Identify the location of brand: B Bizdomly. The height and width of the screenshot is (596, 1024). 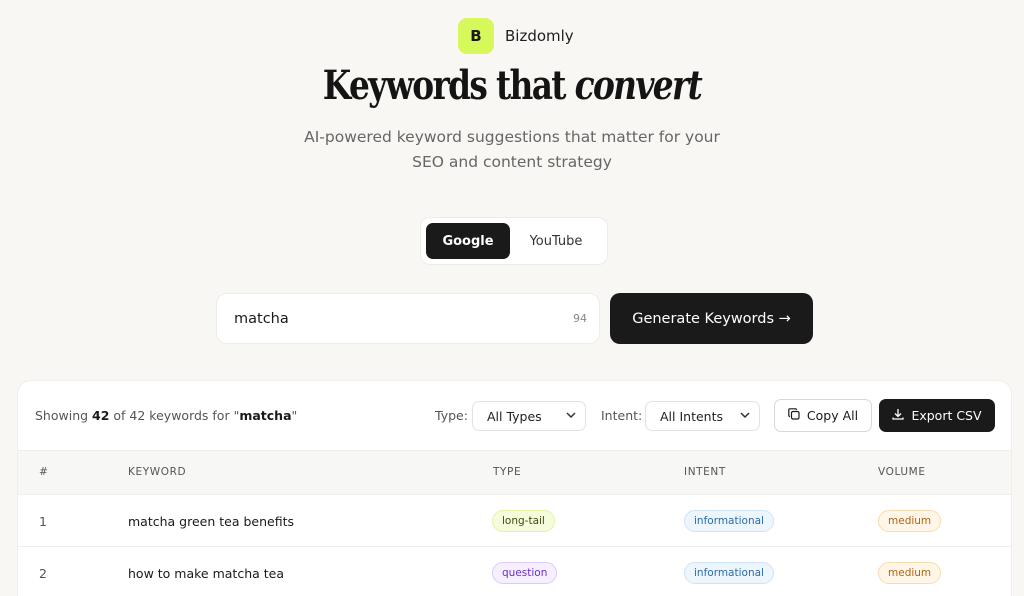
(516, 36).